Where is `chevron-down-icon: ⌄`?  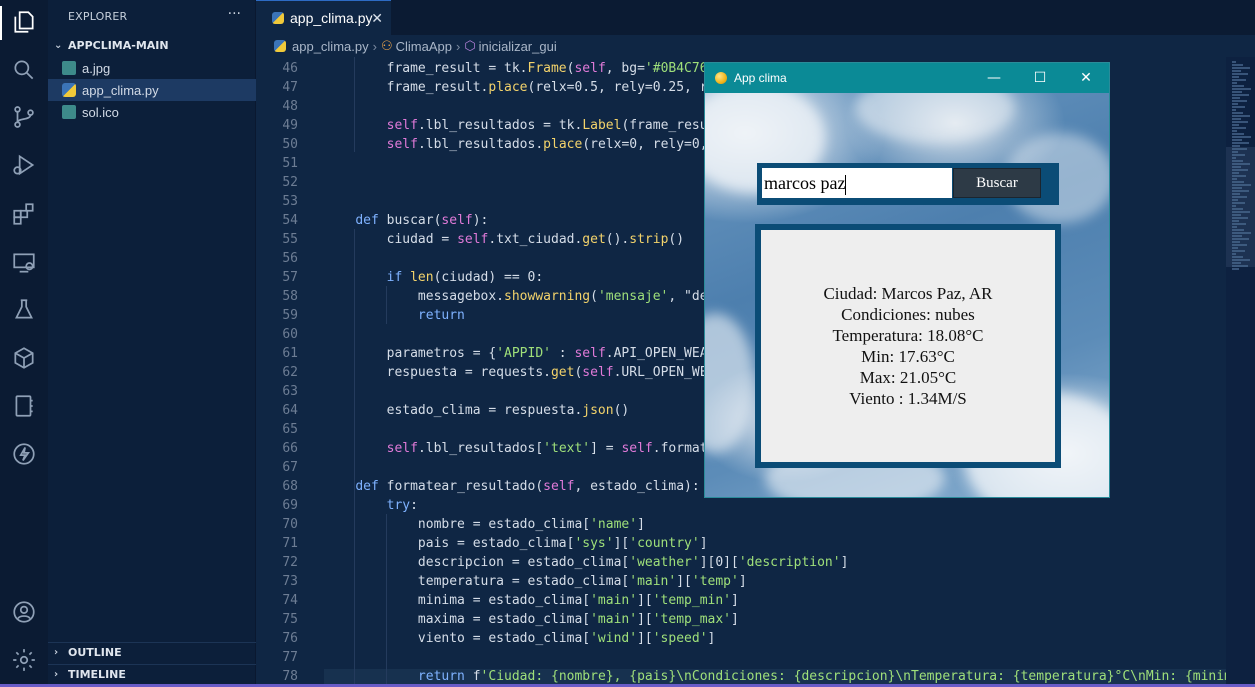 chevron-down-icon: ⌄ is located at coordinates (58, 45).